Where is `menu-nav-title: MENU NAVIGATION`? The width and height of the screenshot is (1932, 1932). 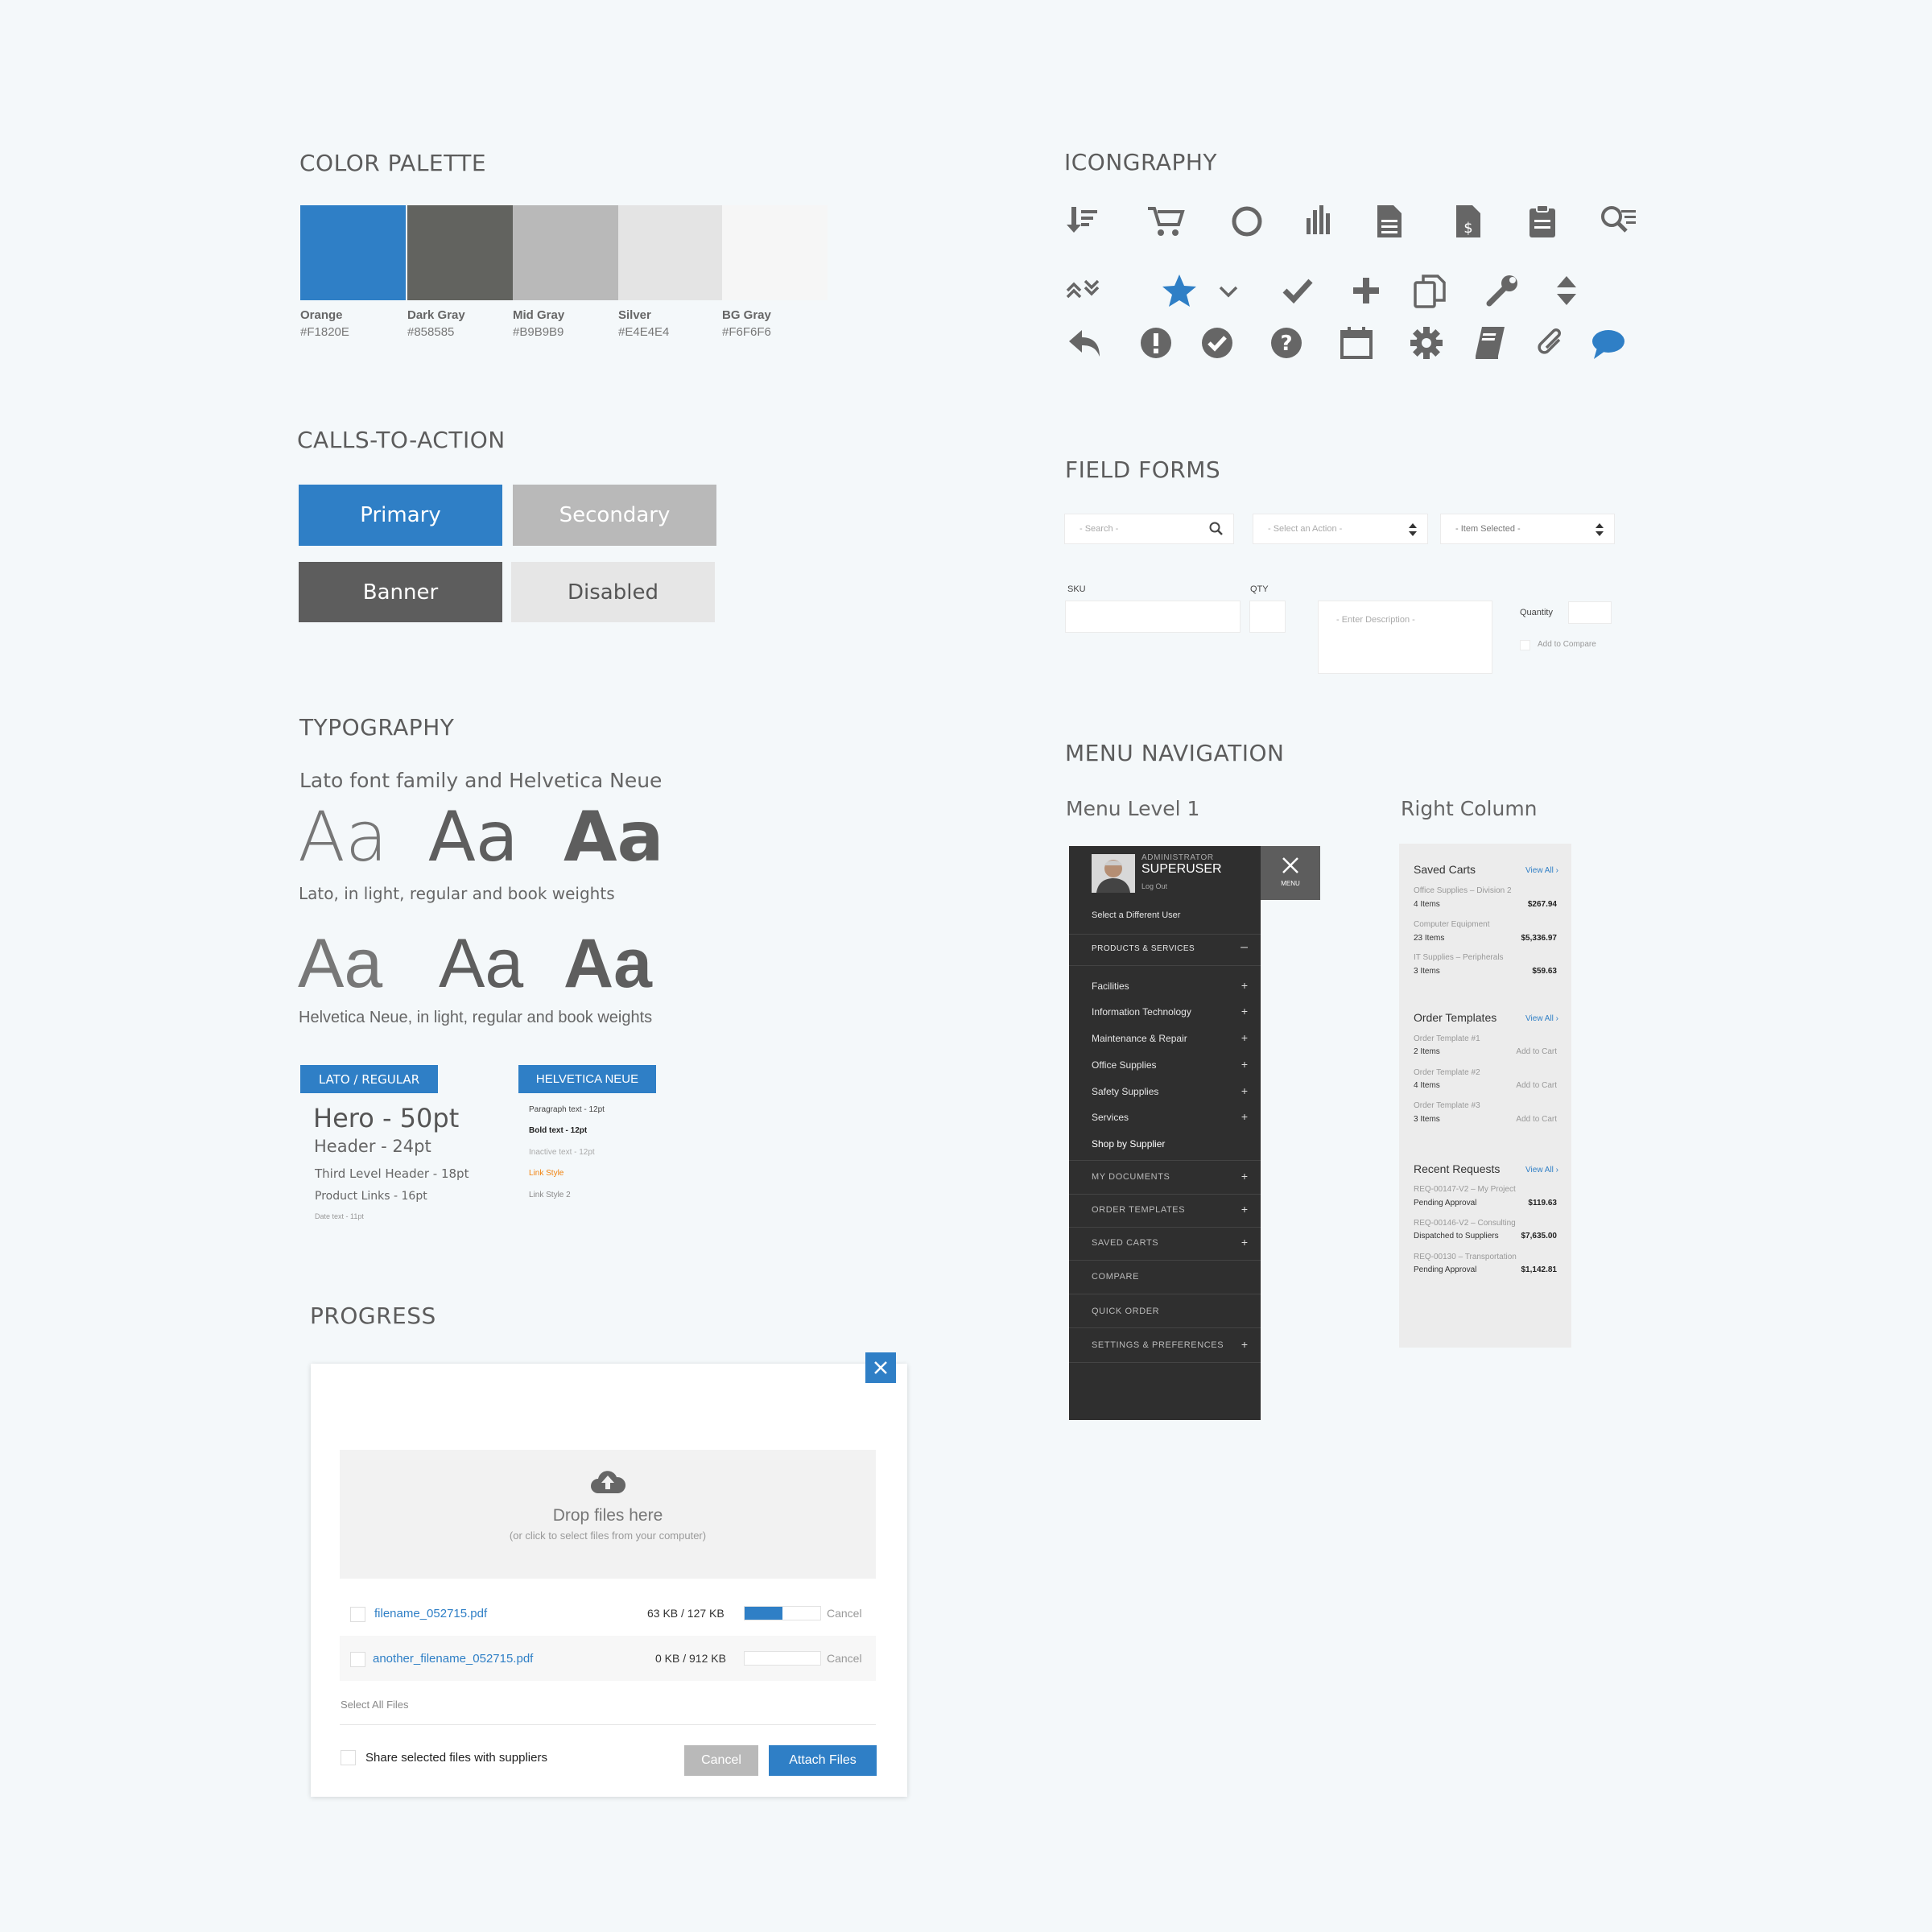 menu-nav-title: MENU NAVIGATION is located at coordinates (1175, 753).